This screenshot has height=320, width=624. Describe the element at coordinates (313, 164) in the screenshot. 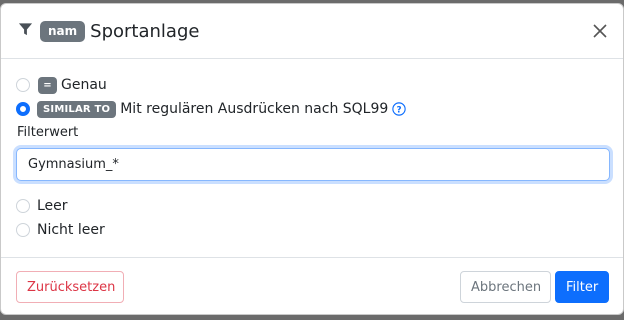

I see `filter-value-input` at that location.